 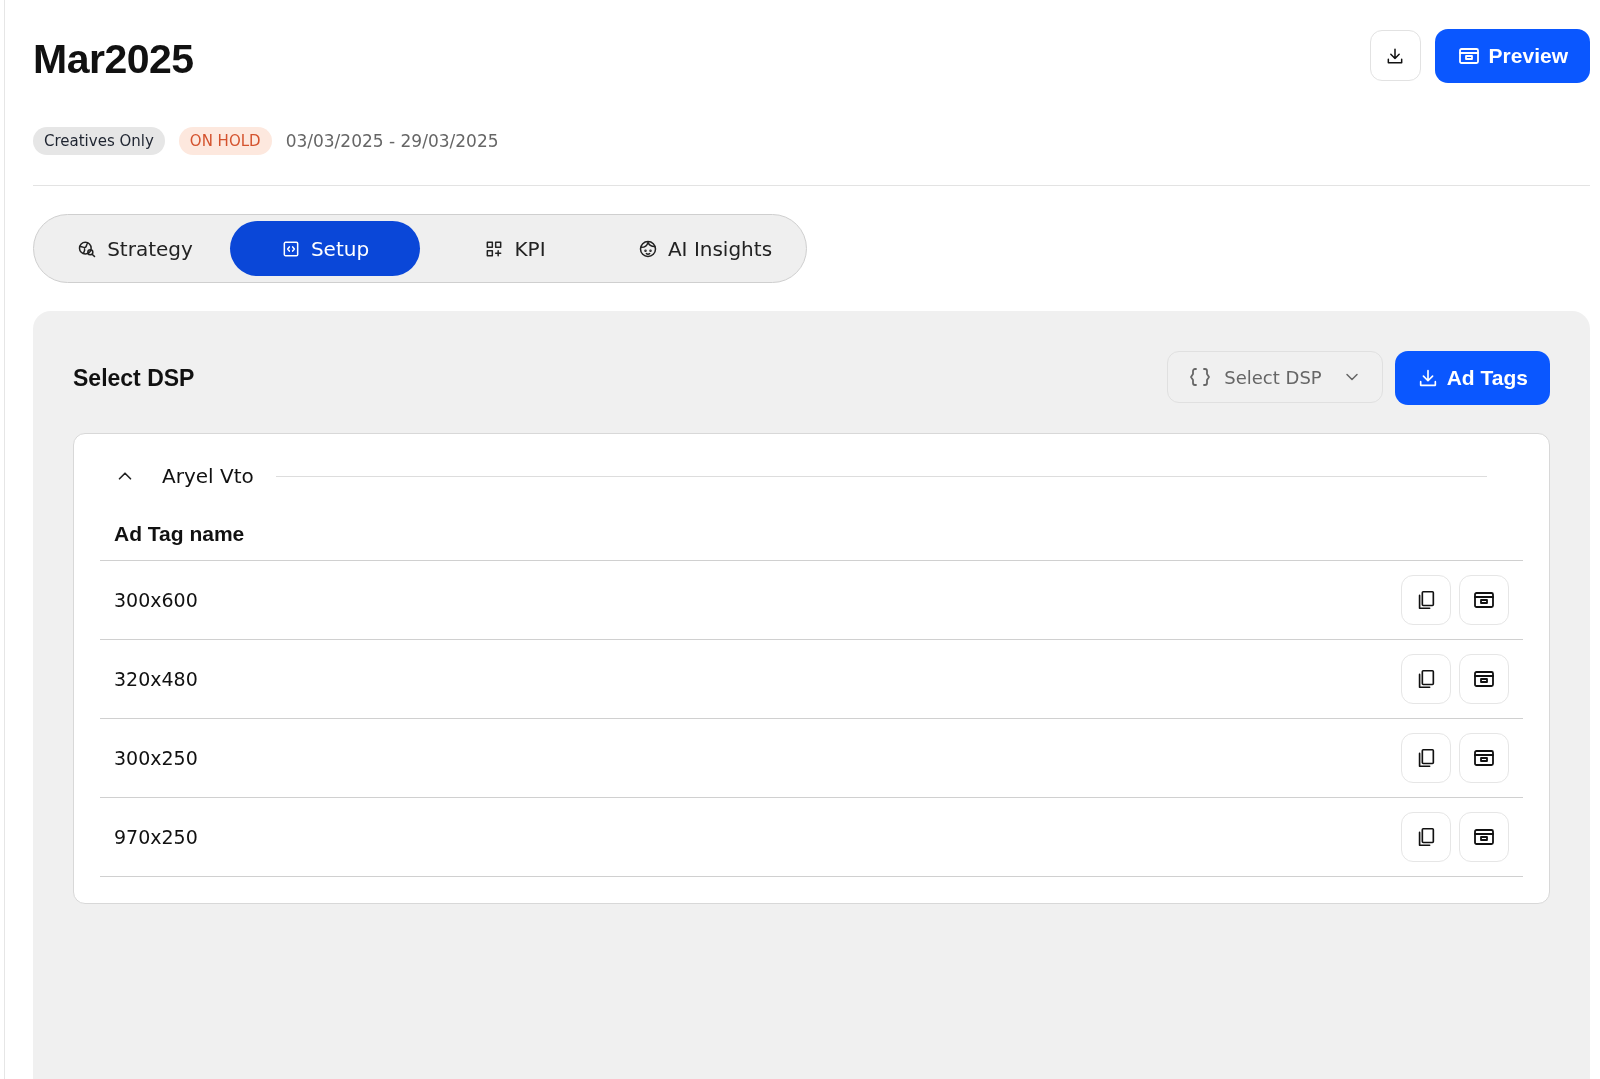 What do you see at coordinates (156, 600) in the screenshot?
I see `table-cell: 300x600` at bounding box center [156, 600].